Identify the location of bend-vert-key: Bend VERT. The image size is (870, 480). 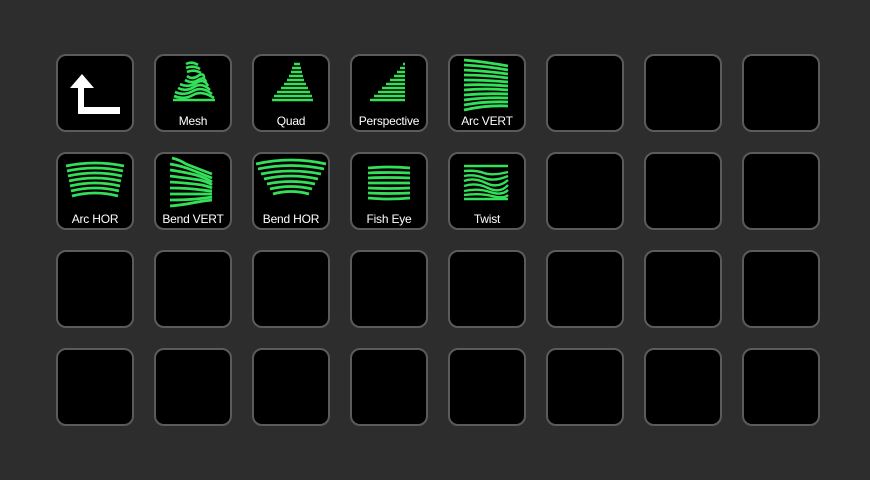
(193, 191).